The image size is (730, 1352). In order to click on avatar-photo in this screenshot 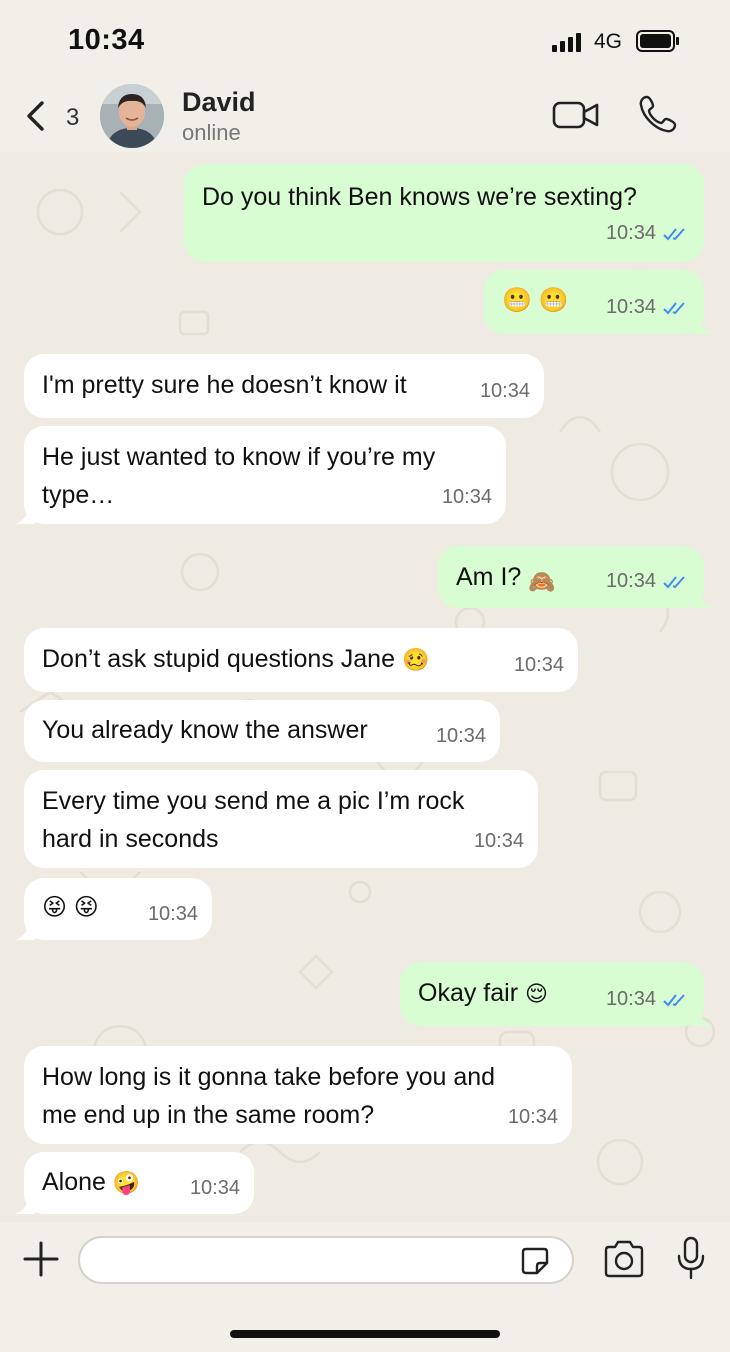, I will do `click(132, 116)`.